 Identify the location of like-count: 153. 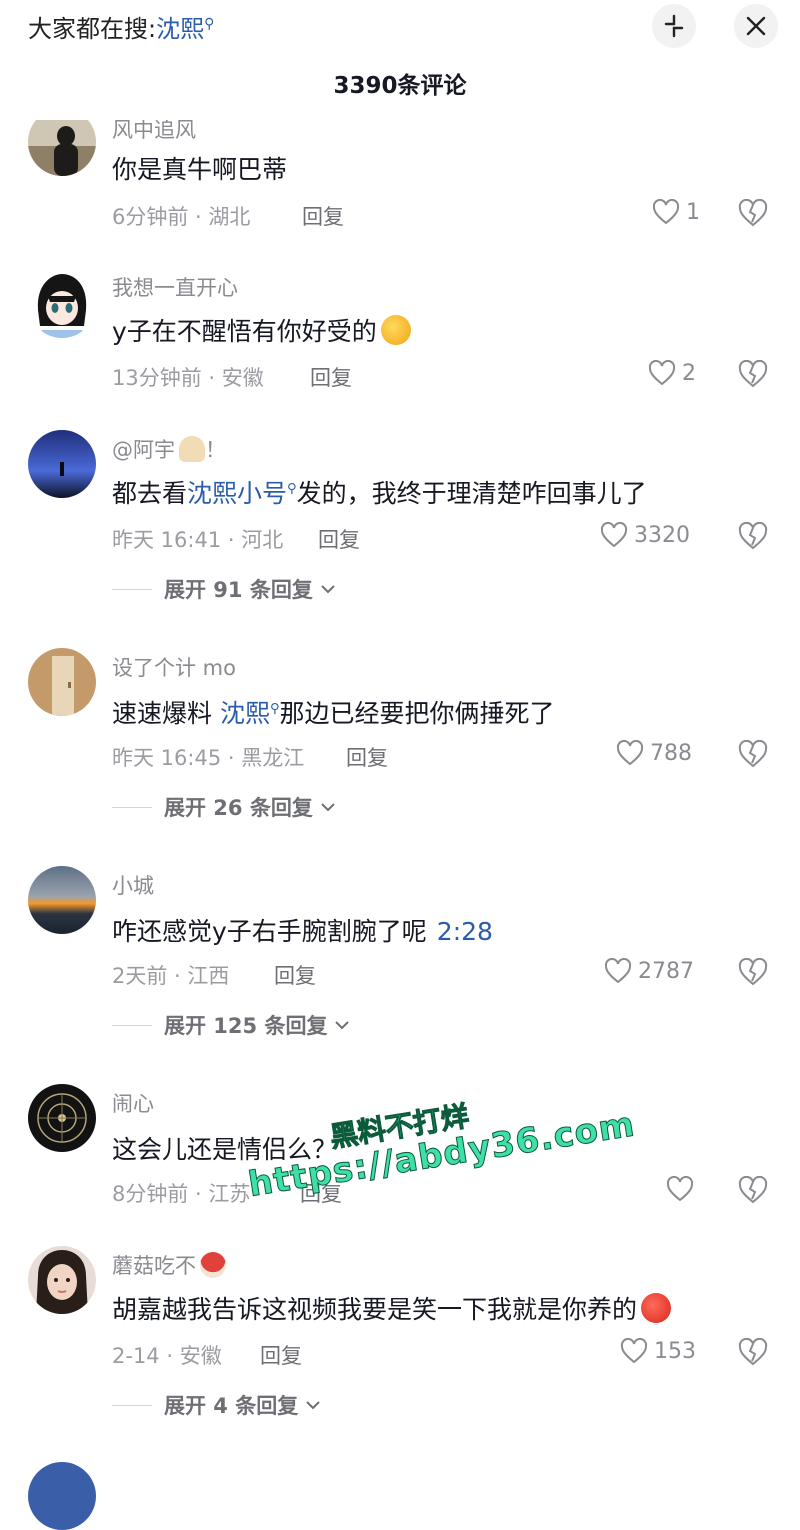
(675, 1351).